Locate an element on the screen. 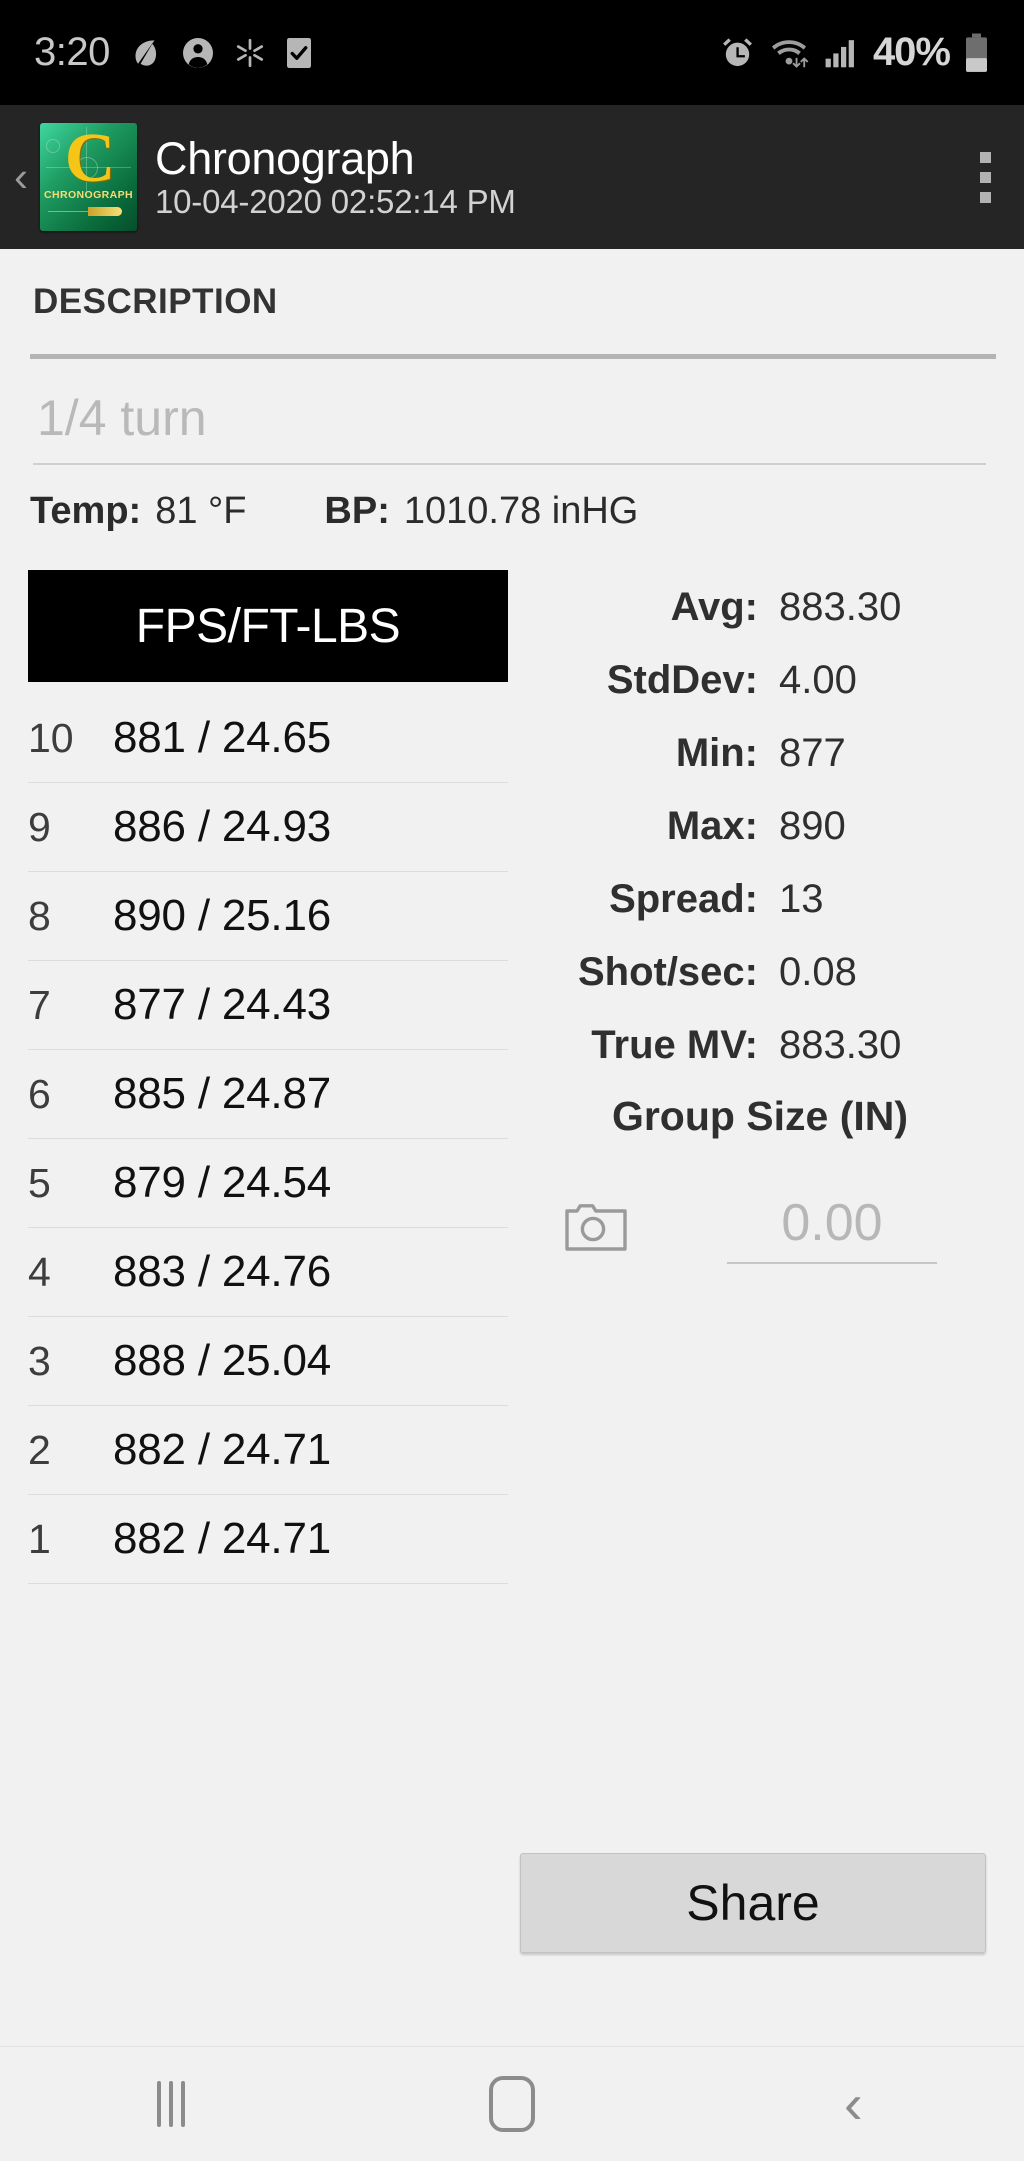 This screenshot has width=1024, height=2161. shot-index: 3 is located at coordinates (39, 1360).